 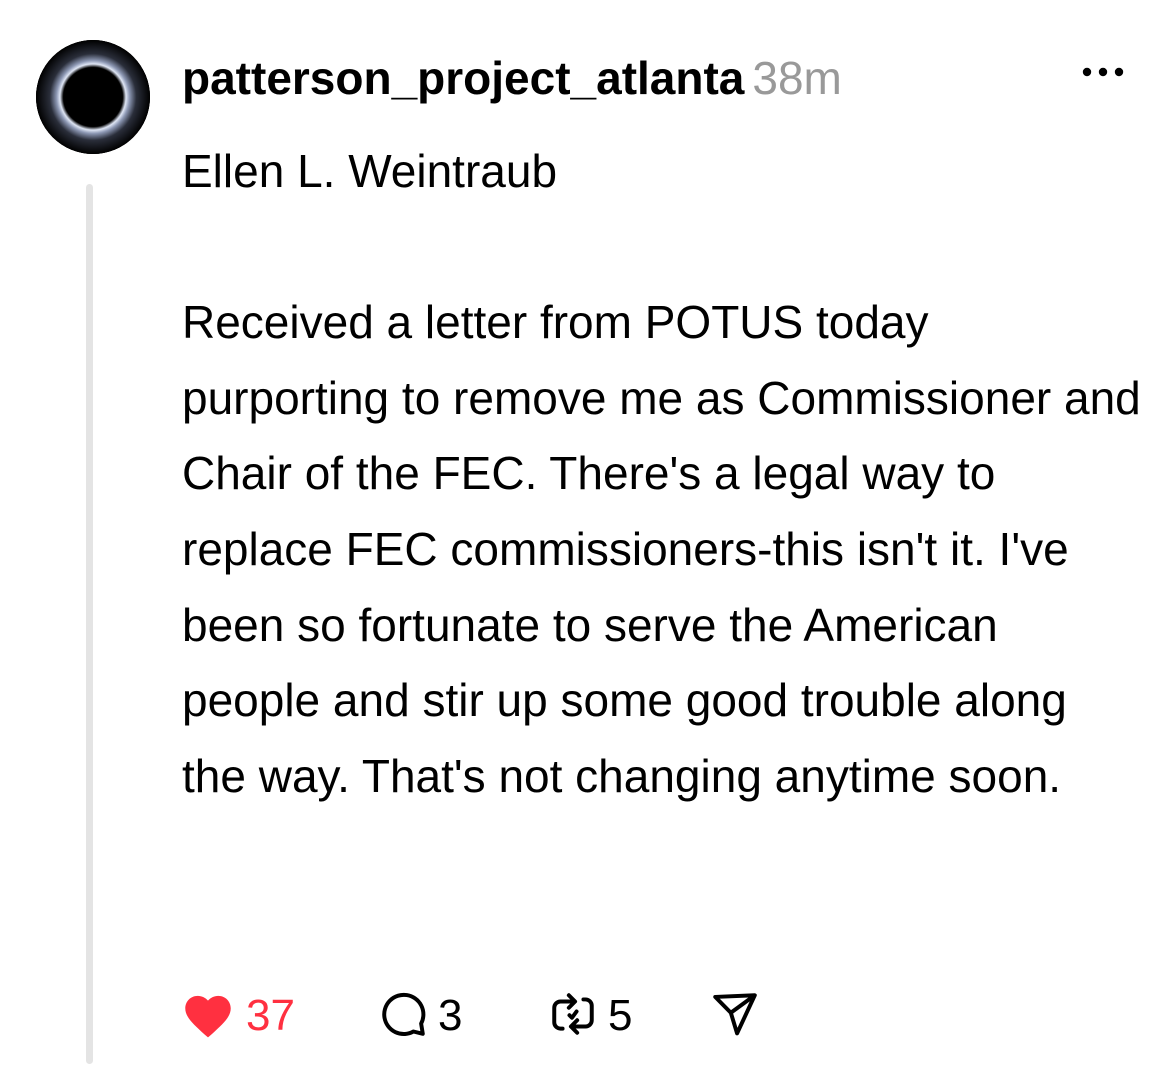 What do you see at coordinates (1103, 72) in the screenshot?
I see `more-dots-icon` at bounding box center [1103, 72].